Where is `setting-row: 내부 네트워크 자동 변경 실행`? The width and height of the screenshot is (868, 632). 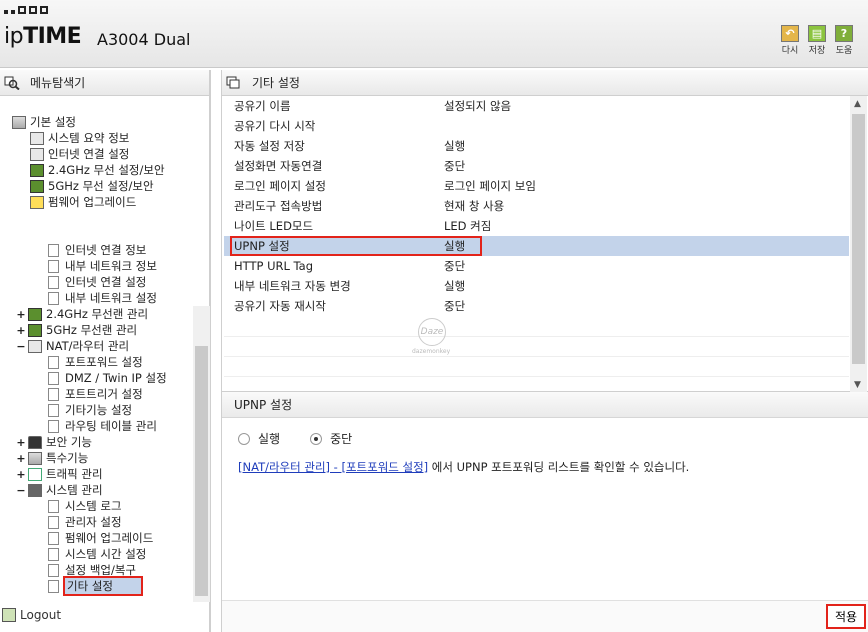 setting-row: 내부 네트워크 자동 변경 실행 is located at coordinates (536, 286).